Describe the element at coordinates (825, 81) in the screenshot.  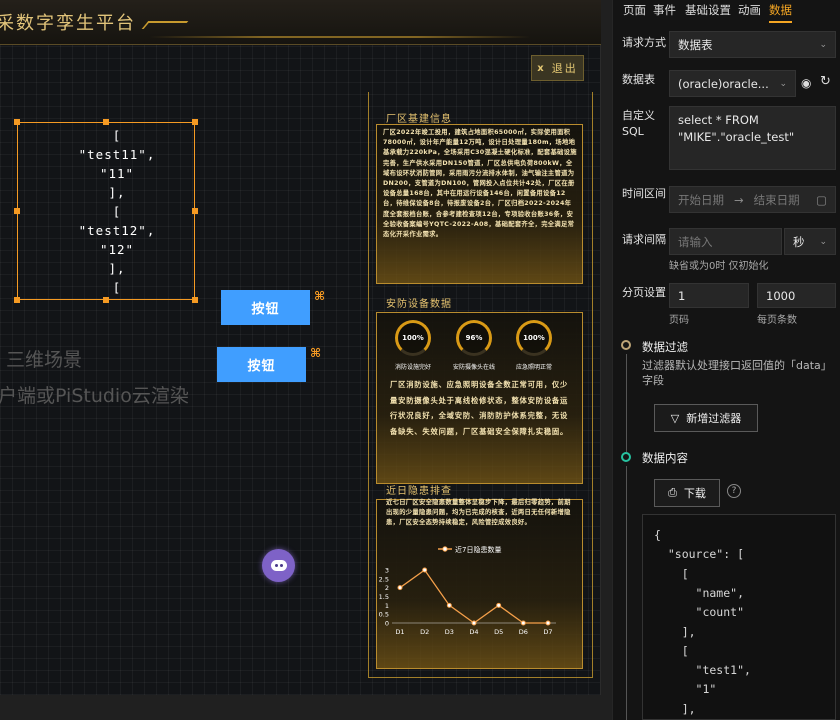
I see `refresh-icon: ↻` at that location.